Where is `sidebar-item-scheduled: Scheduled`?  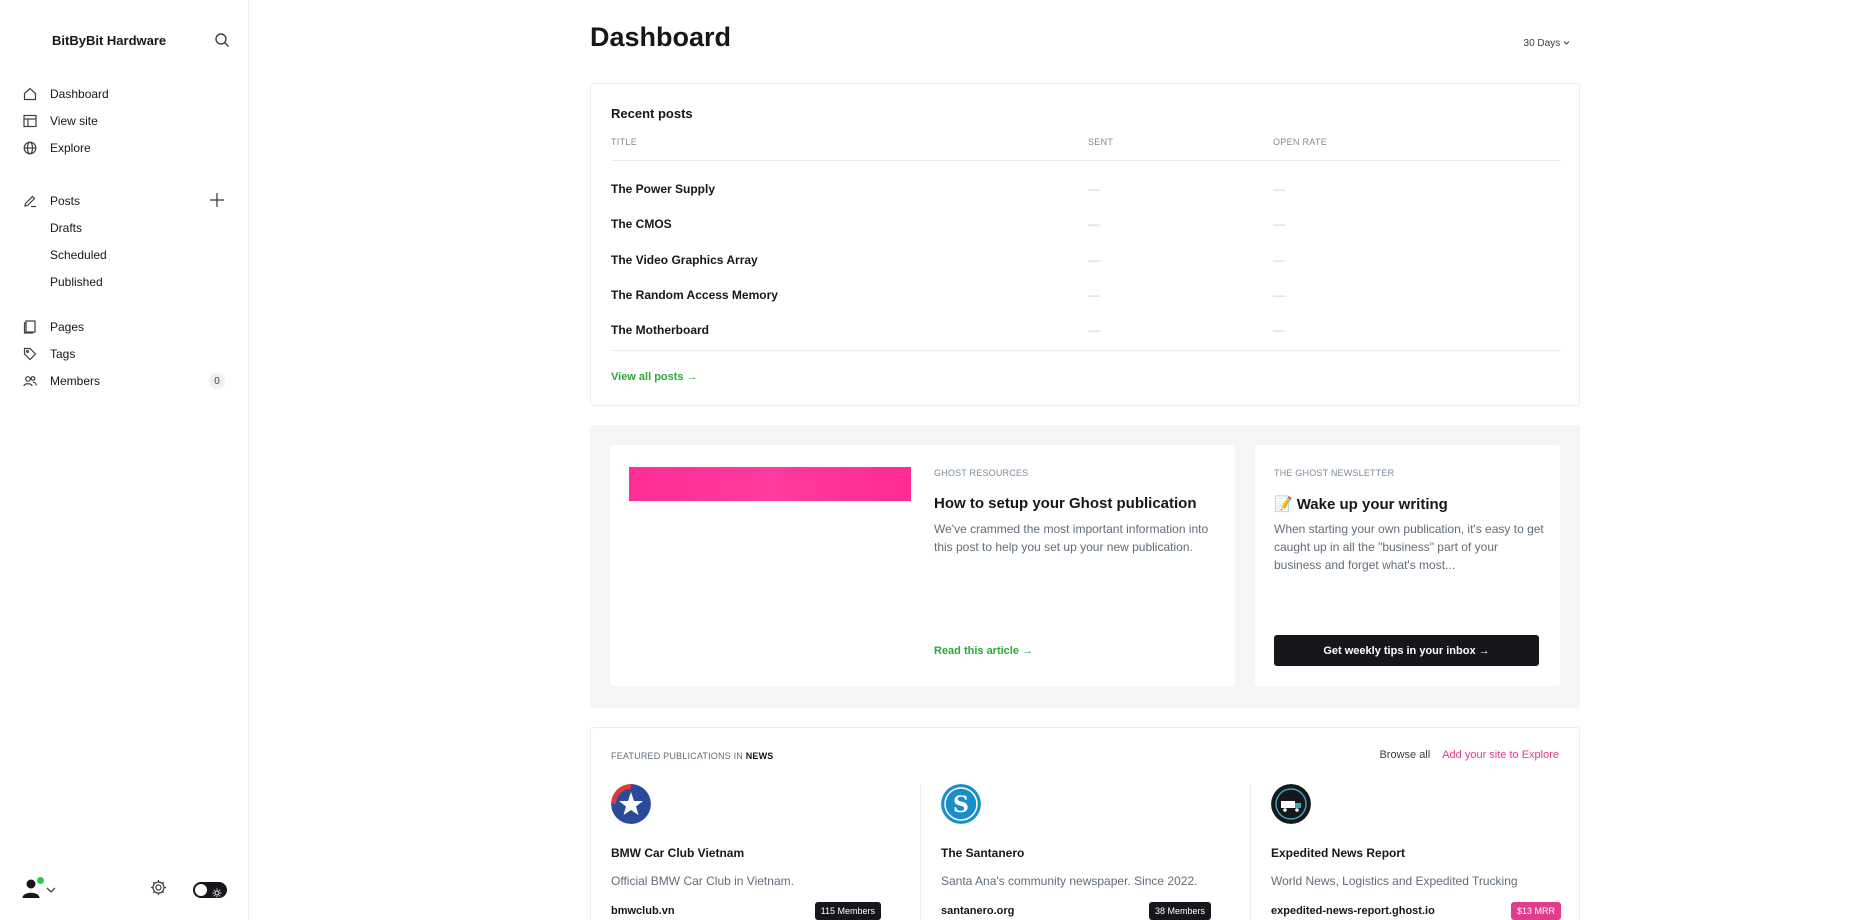 sidebar-item-scheduled: Scheduled is located at coordinates (124, 254).